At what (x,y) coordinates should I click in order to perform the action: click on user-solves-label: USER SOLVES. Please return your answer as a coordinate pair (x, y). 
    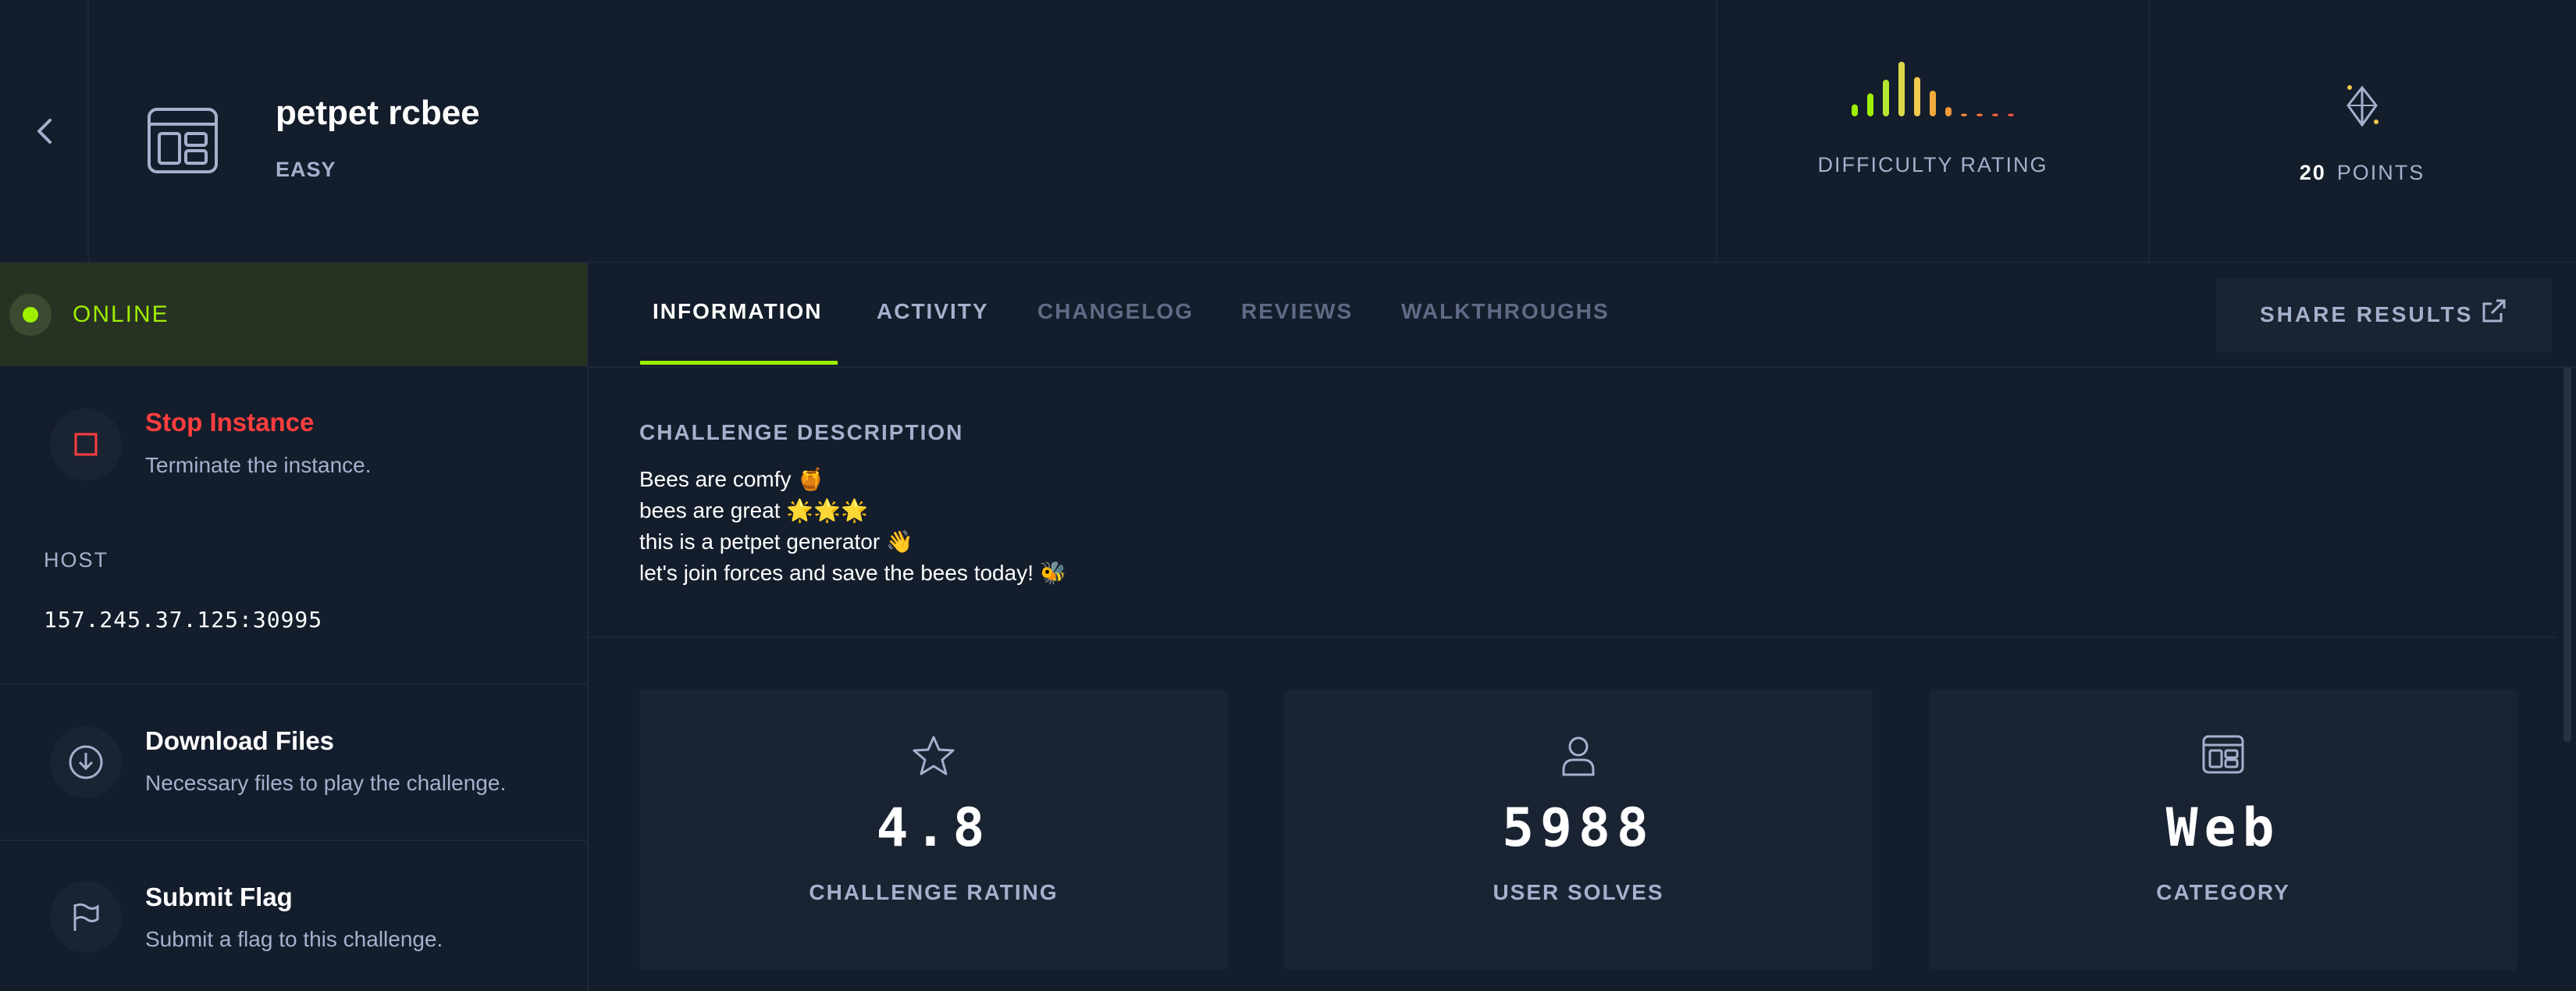
    Looking at the image, I should click on (1578, 892).